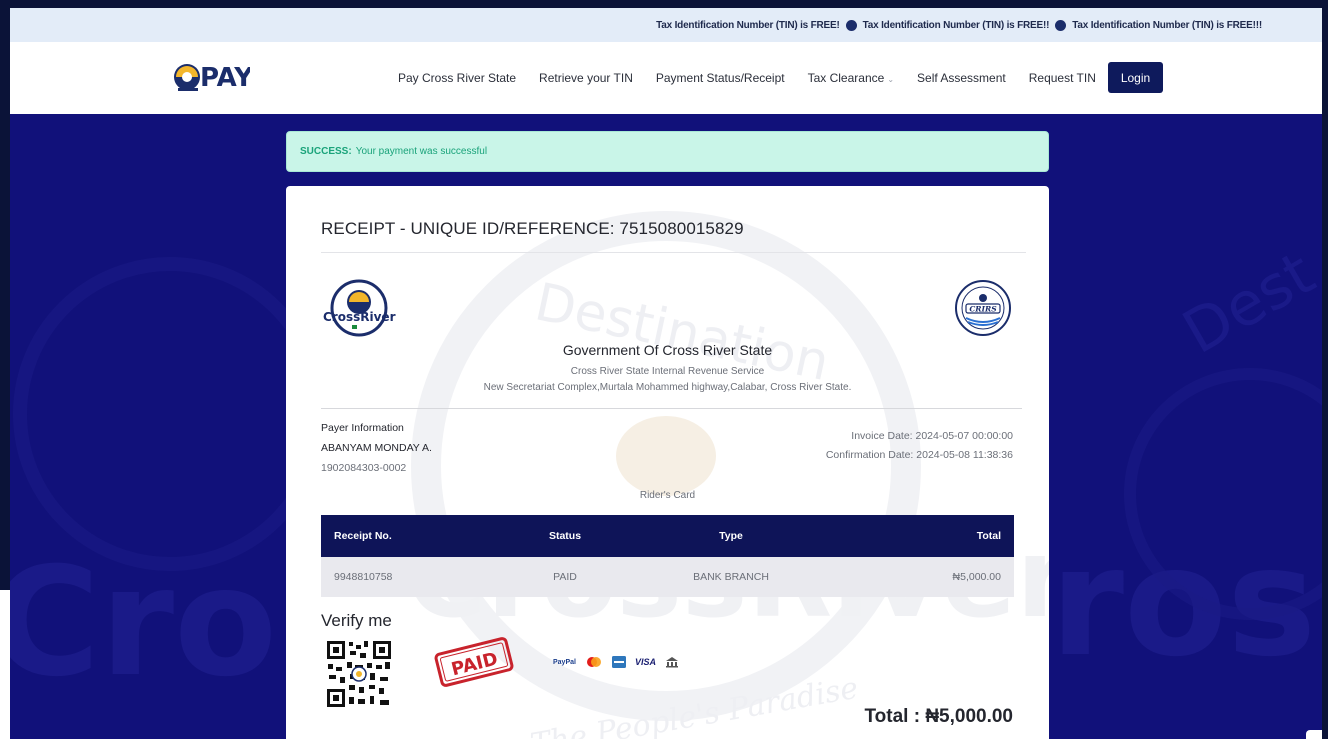  Describe the element at coordinates (731, 577) in the screenshot. I see `payment-type: BANK BRANCH` at that location.